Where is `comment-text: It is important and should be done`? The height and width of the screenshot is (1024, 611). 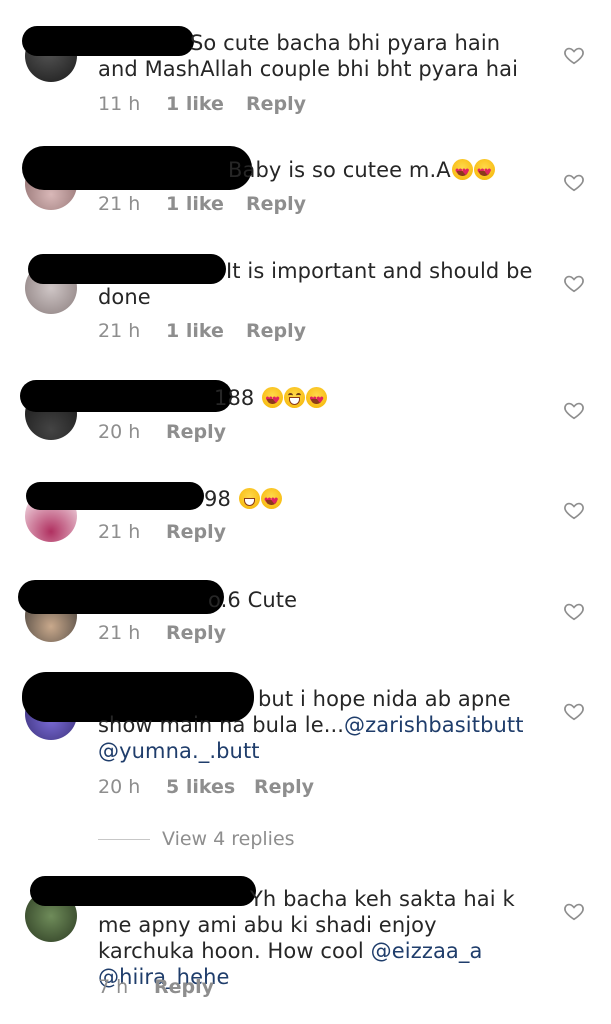 comment-text: It is important and should be done is located at coordinates (315, 284).